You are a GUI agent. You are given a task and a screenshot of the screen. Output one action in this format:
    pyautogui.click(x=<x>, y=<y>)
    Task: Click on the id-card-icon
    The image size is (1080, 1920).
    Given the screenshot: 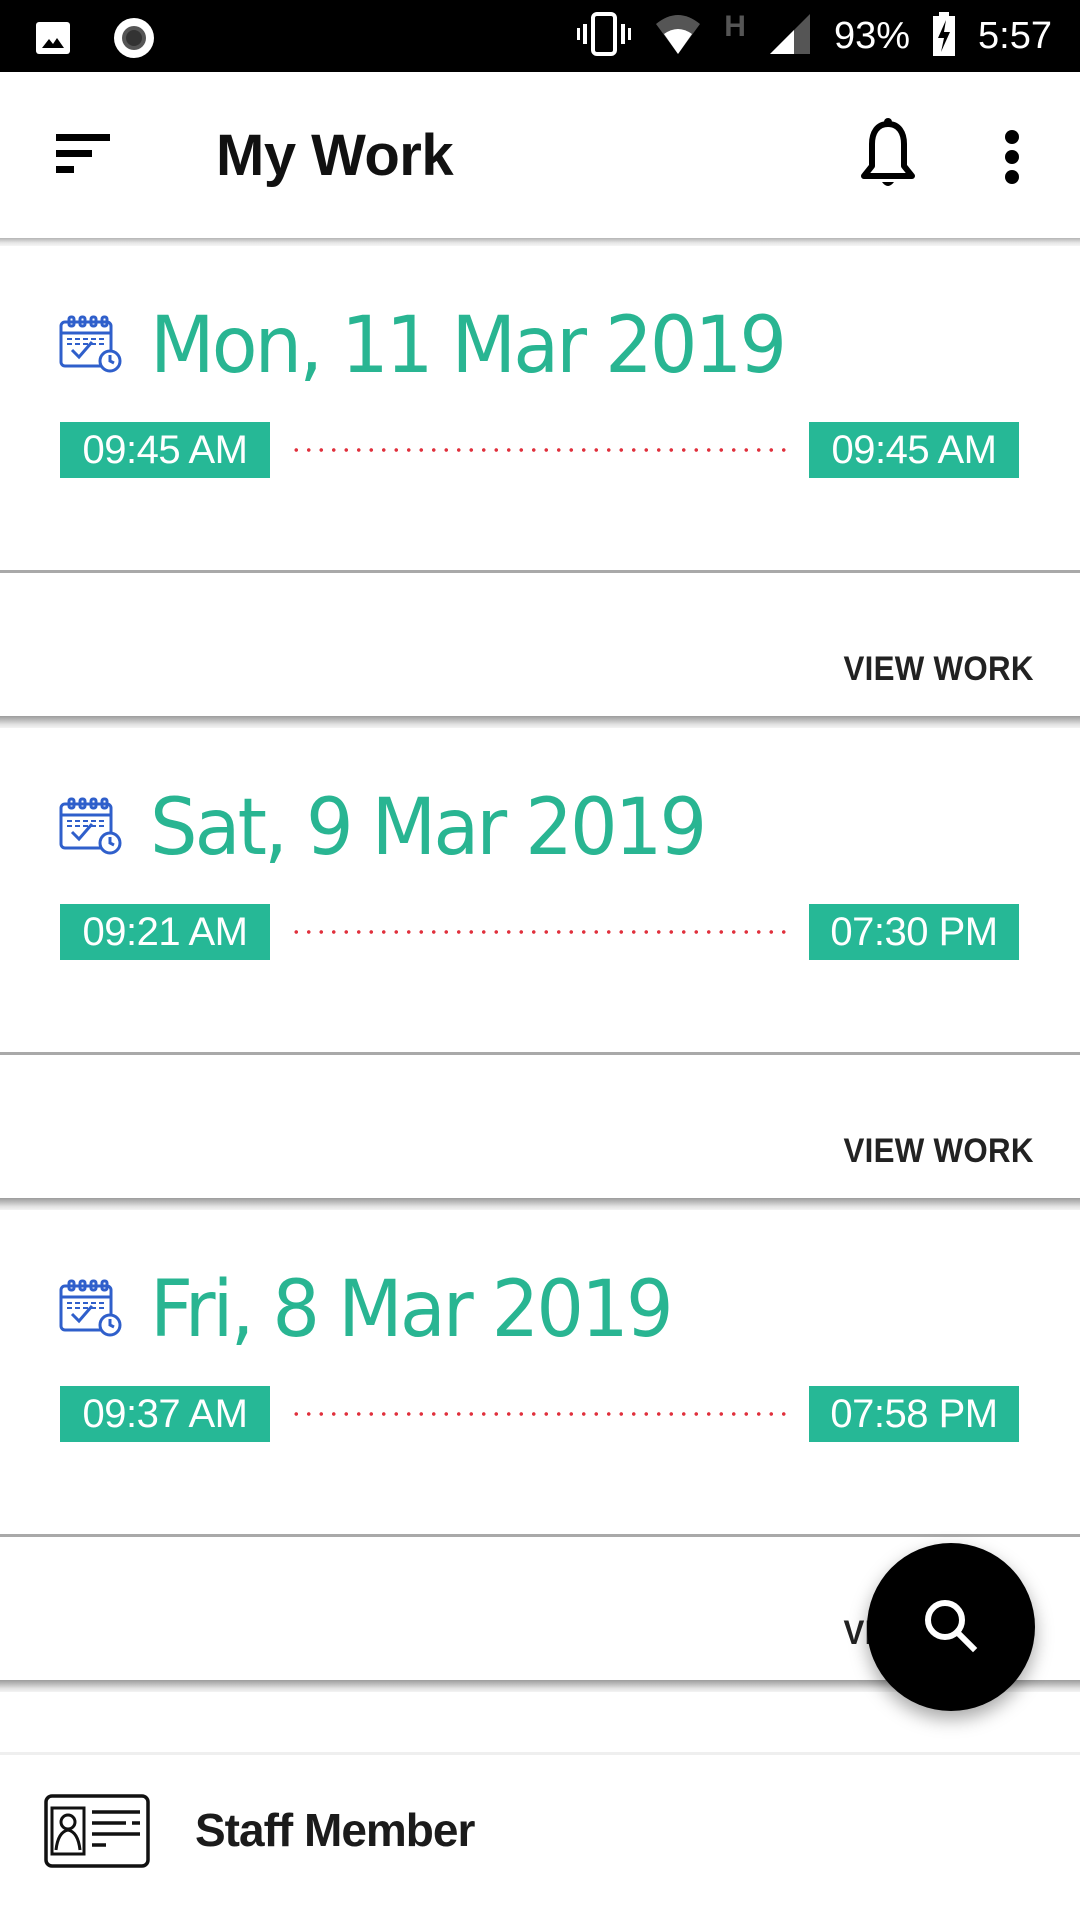 What is the action you would take?
    pyautogui.click(x=97, y=1831)
    